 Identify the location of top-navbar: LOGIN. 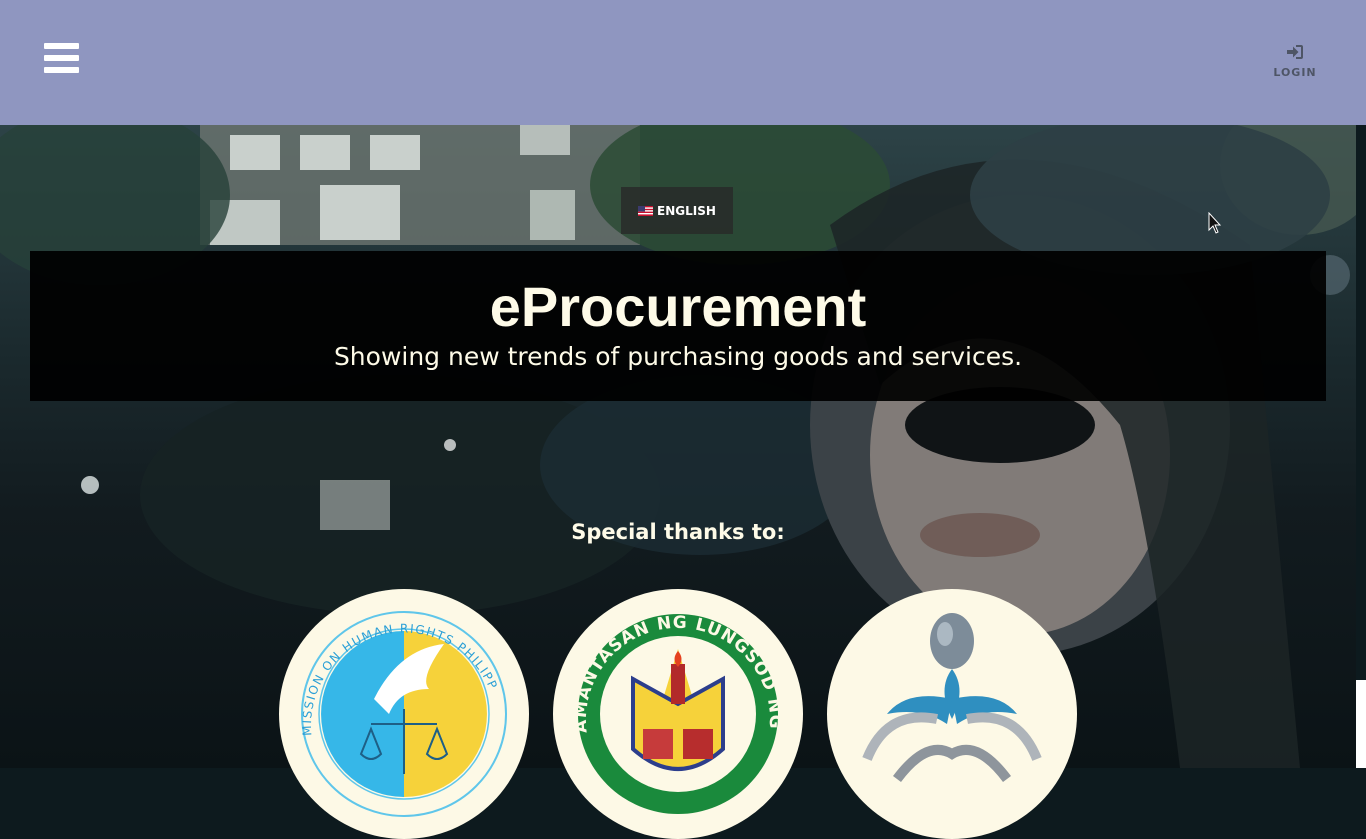
(683, 62).